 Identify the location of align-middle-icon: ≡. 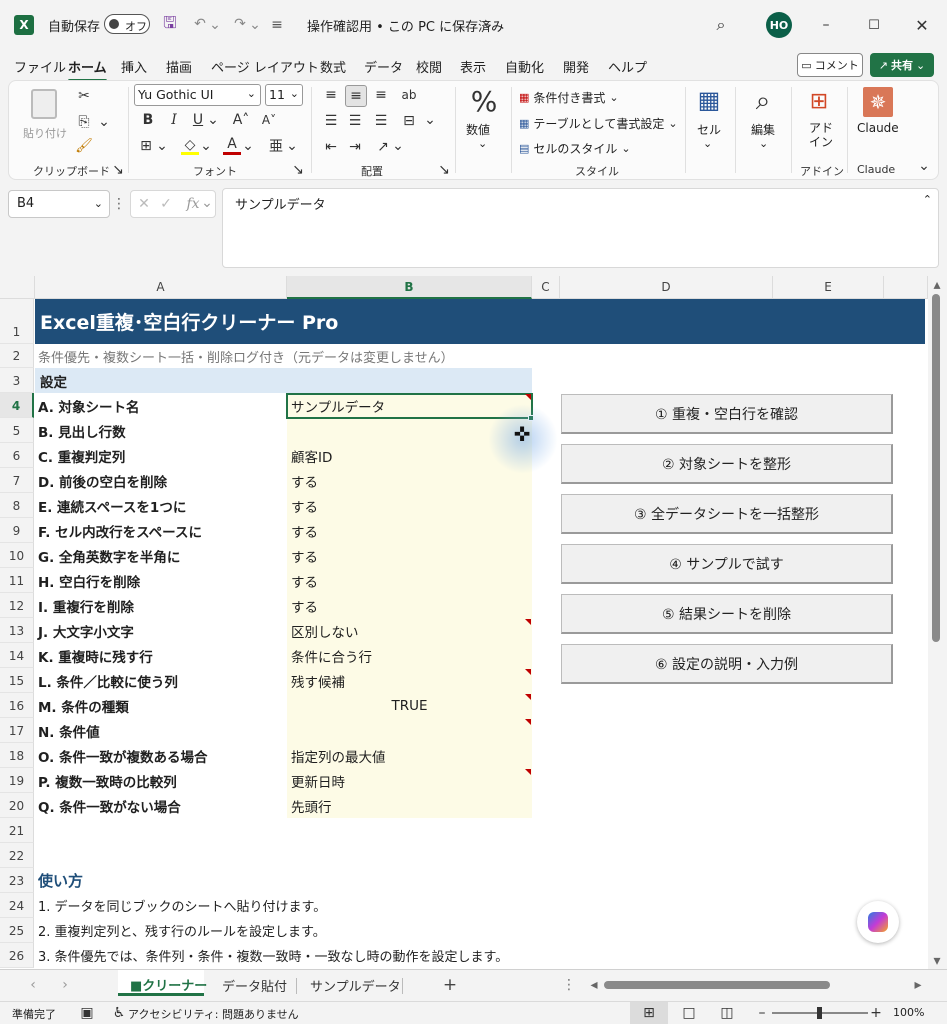
(356, 96).